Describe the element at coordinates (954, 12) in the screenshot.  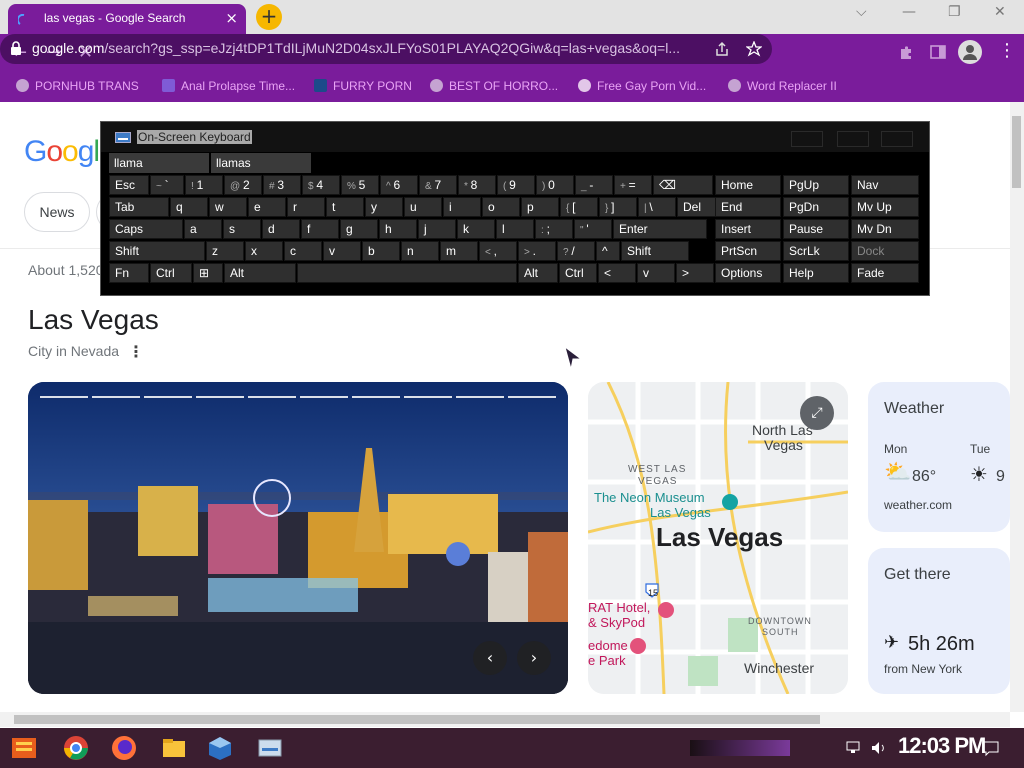
I see `restore-button: ❐` at that location.